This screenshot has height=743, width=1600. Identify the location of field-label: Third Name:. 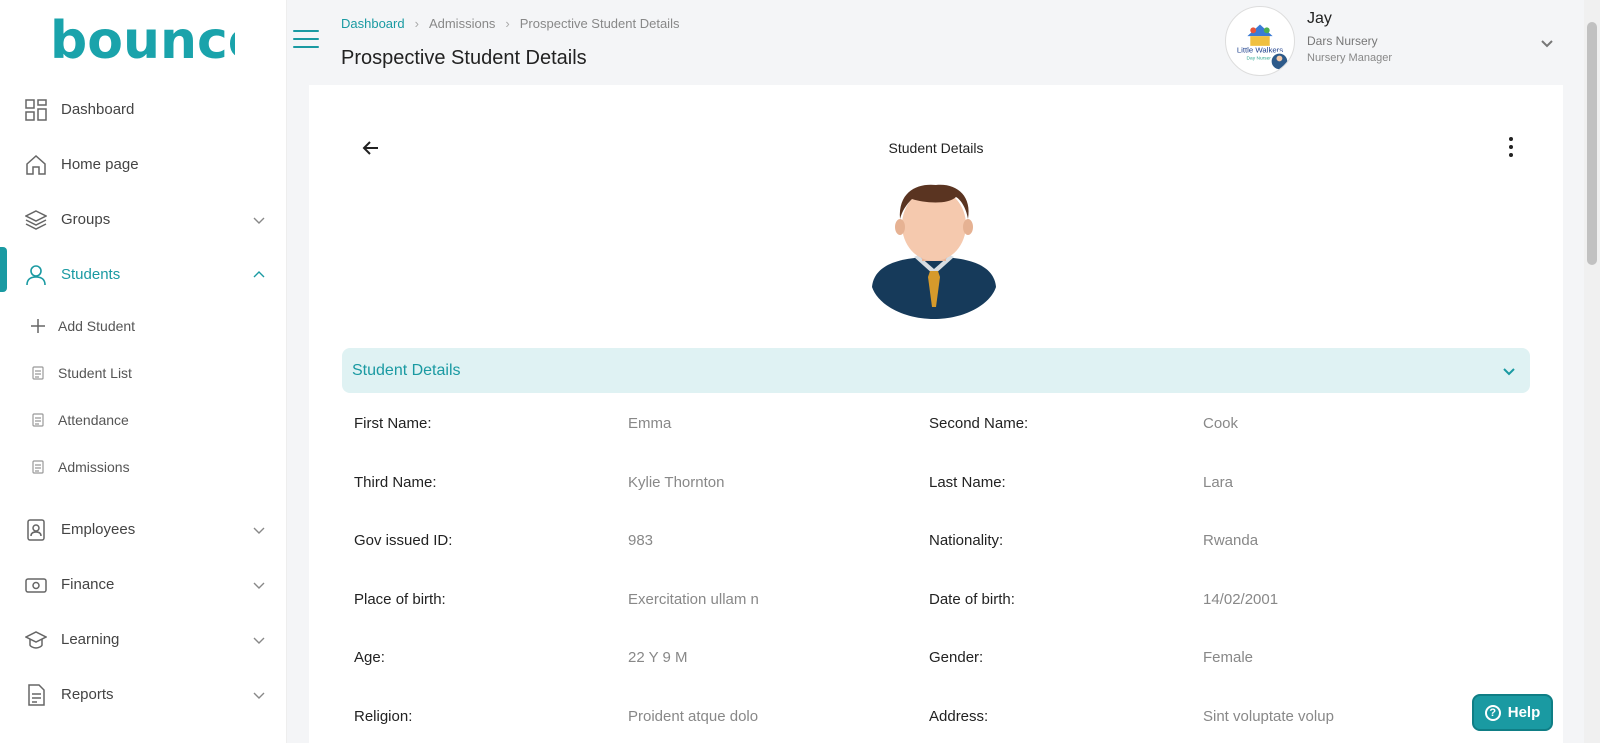
(395, 482).